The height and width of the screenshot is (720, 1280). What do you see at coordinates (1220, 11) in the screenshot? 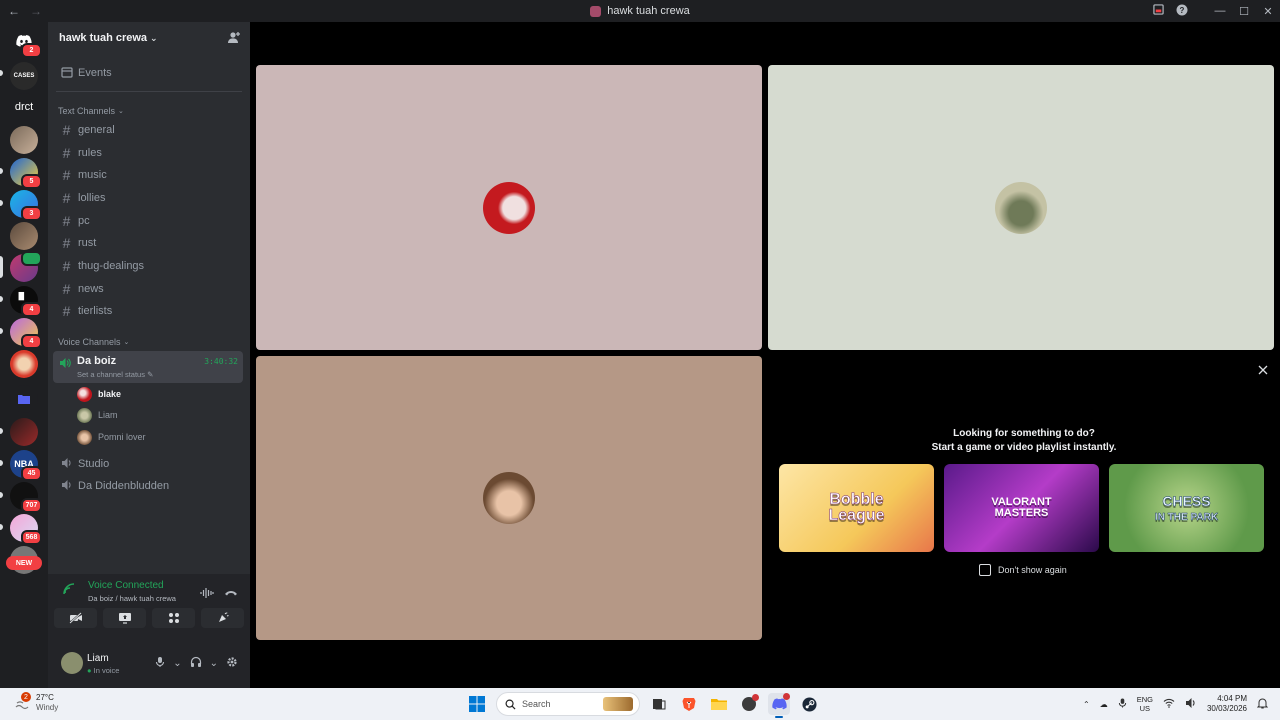
I see `minimize-icon: —` at bounding box center [1220, 11].